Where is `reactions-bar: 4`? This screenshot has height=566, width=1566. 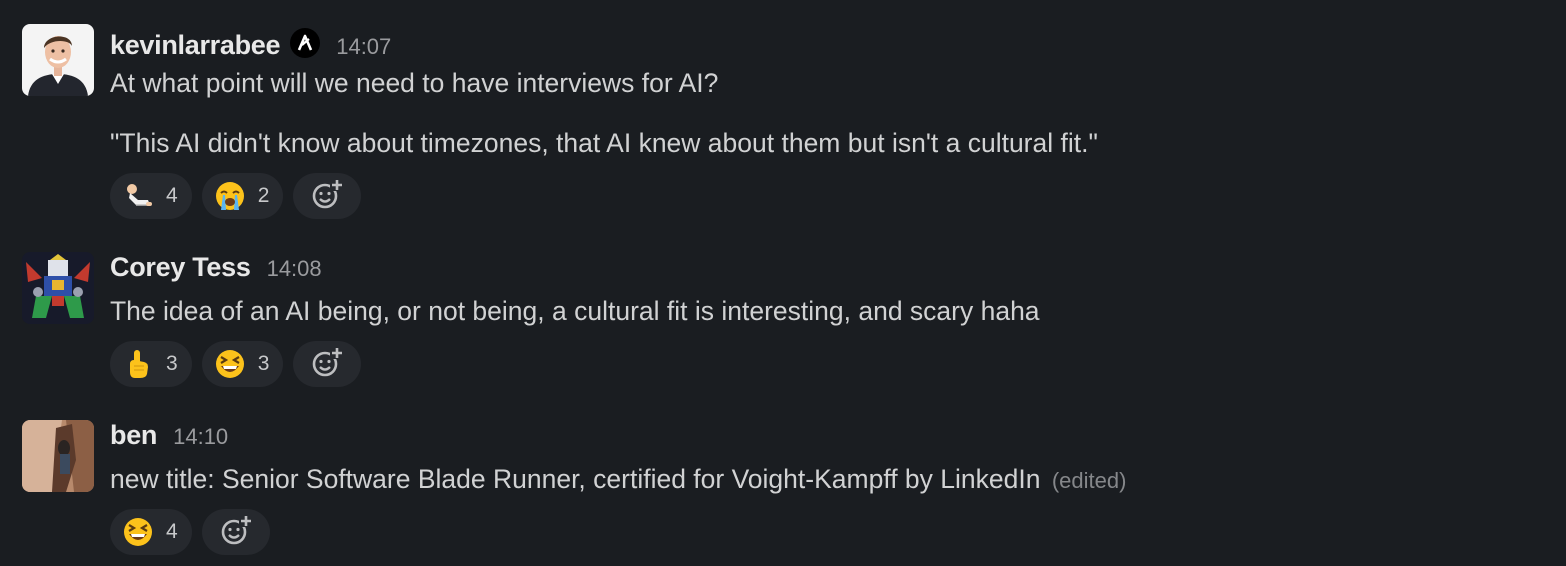
reactions-bar: 4 is located at coordinates (190, 532).